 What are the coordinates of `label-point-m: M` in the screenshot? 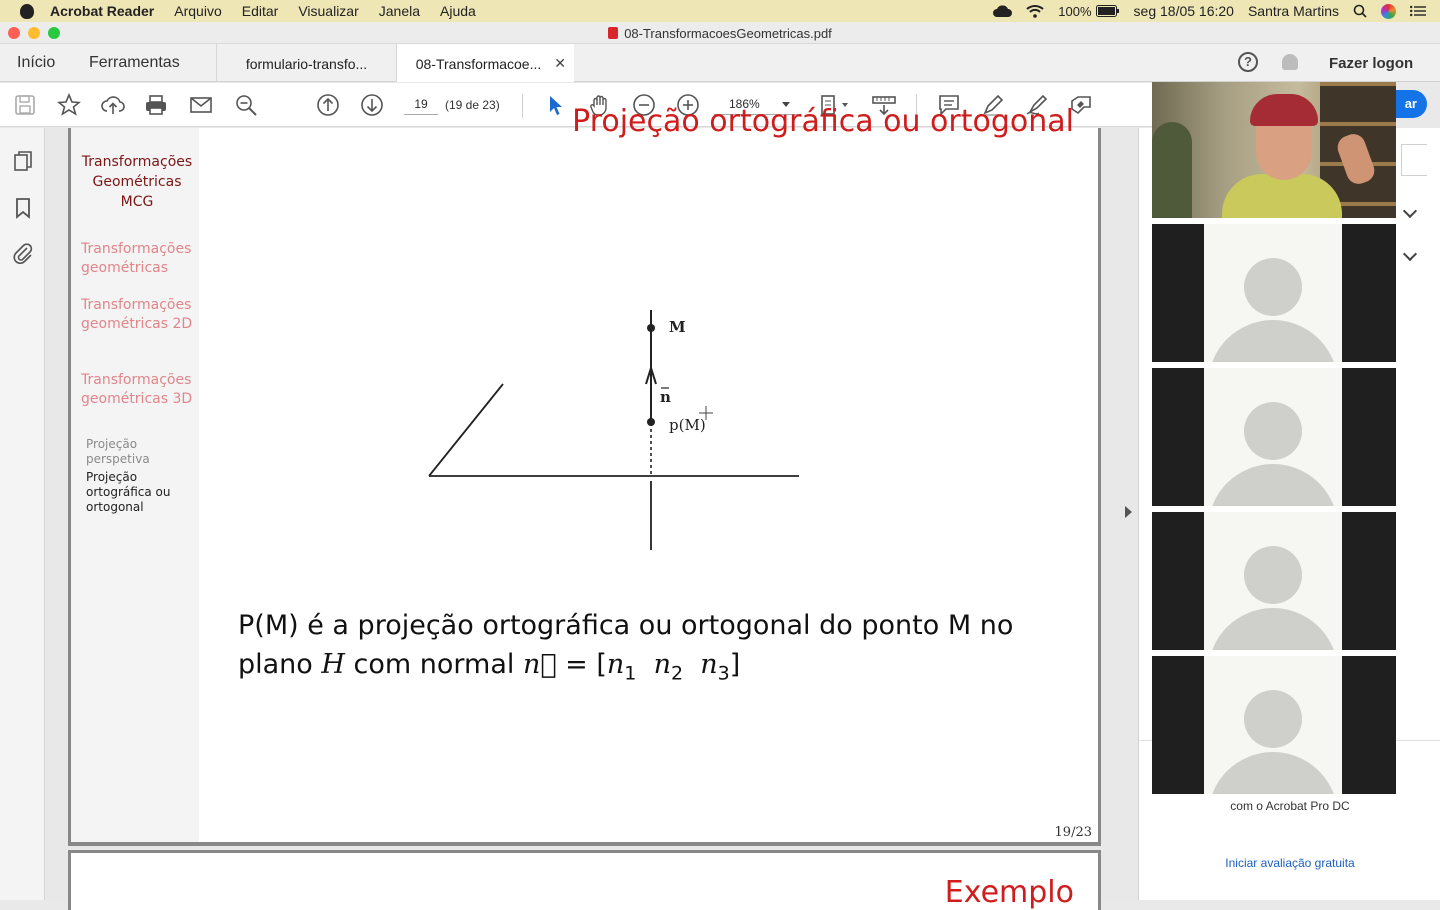 It's located at (677, 327).